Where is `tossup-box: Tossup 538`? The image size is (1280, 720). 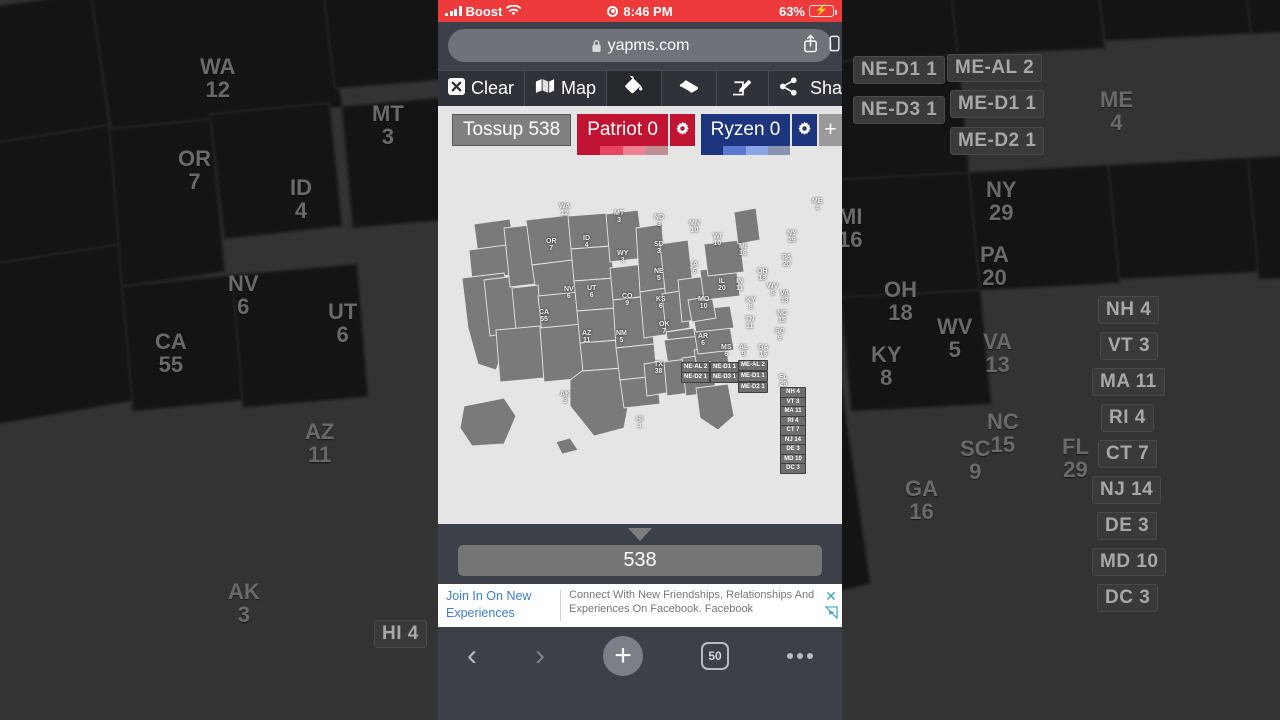
tossup-box: Tossup 538 is located at coordinates (512, 130).